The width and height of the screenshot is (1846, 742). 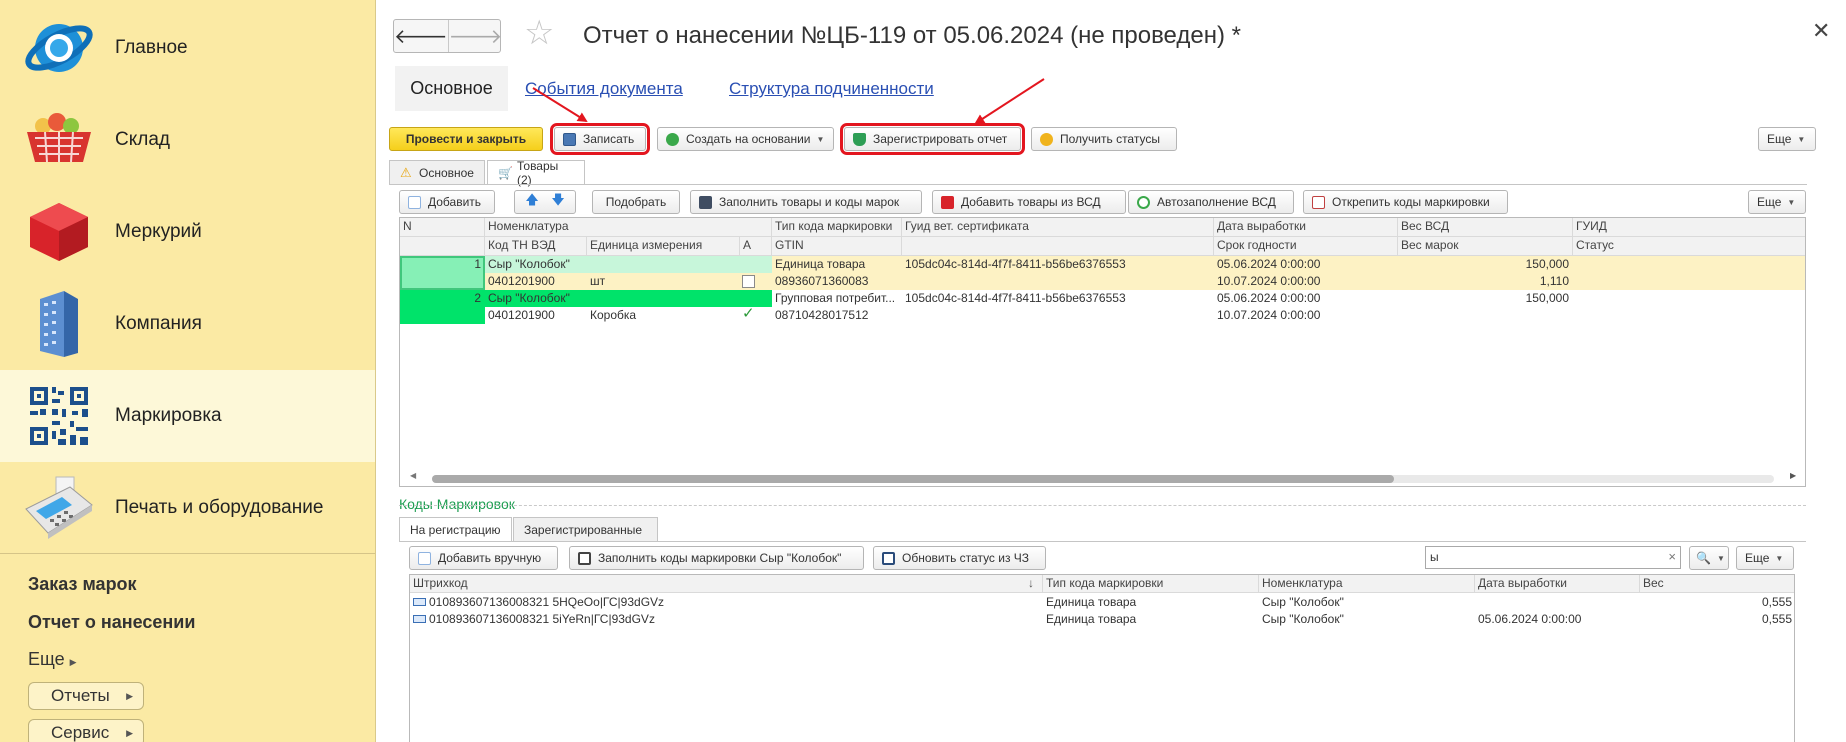 I want to click on col-header-n: N, so click(x=442, y=227).